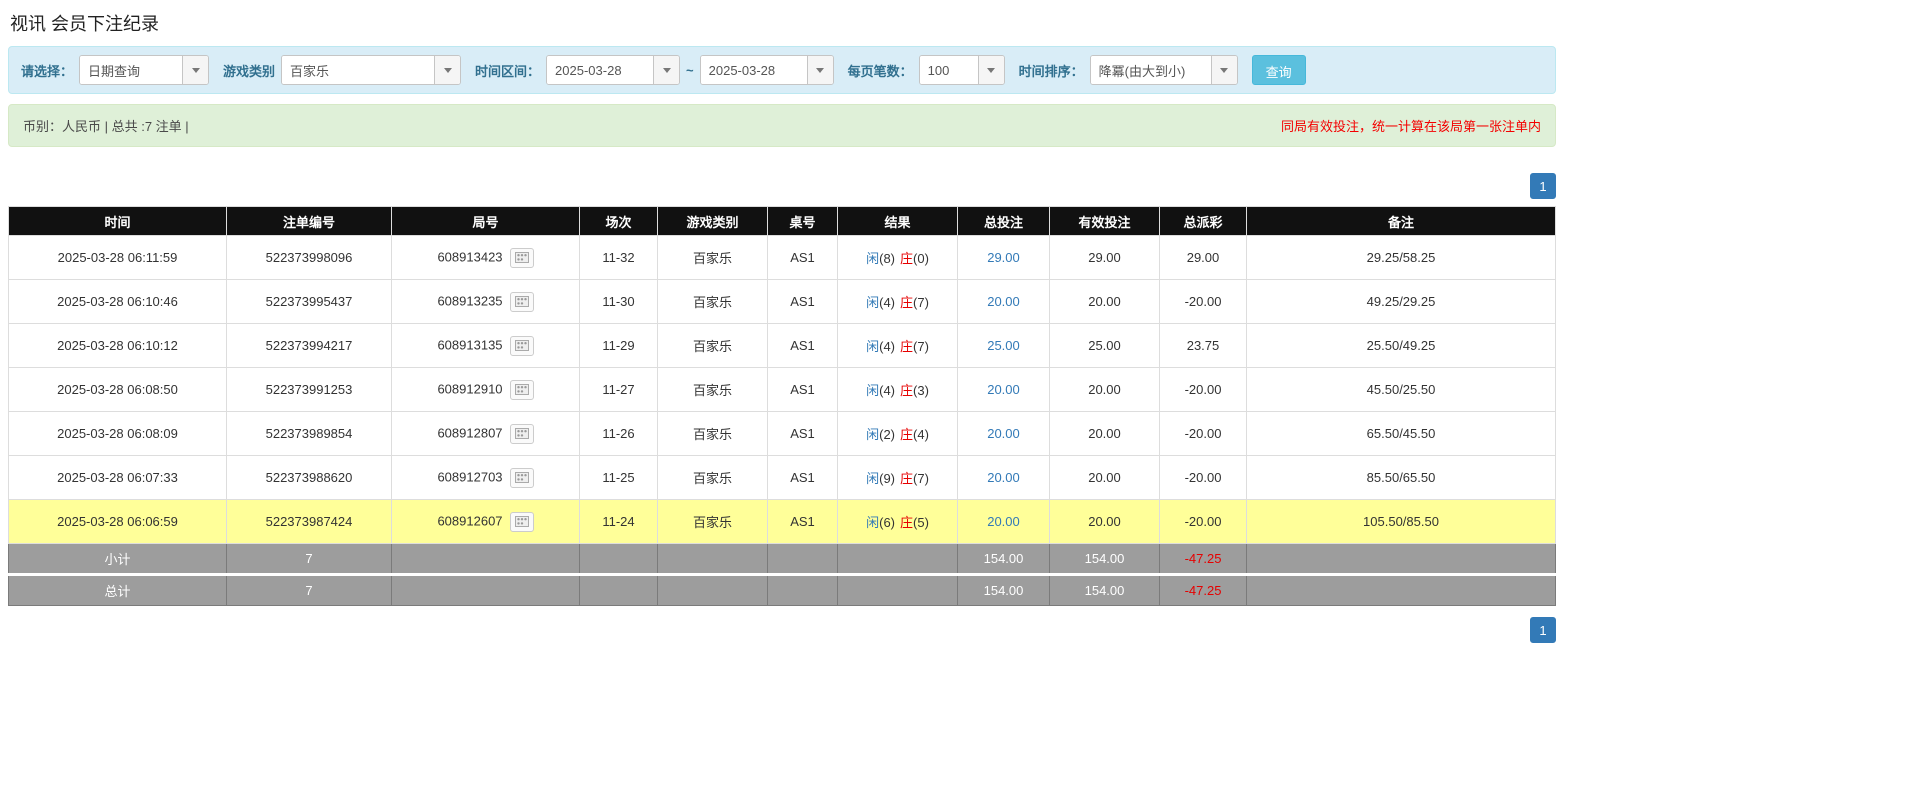 This screenshot has height=808, width=1914. What do you see at coordinates (782, 186) in the screenshot?
I see `pagination-top: 1` at bounding box center [782, 186].